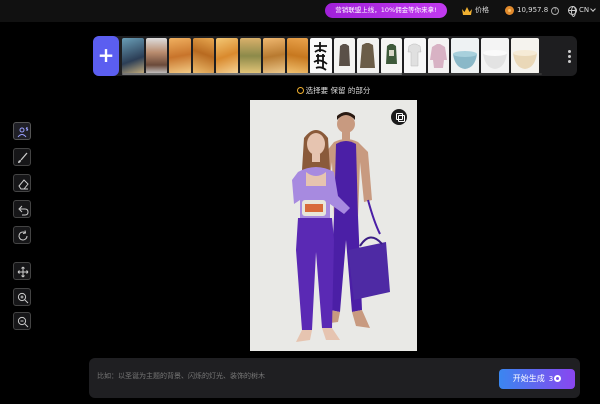 This screenshot has height=404, width=600. I want to click on move-icon, so click(23, 272).